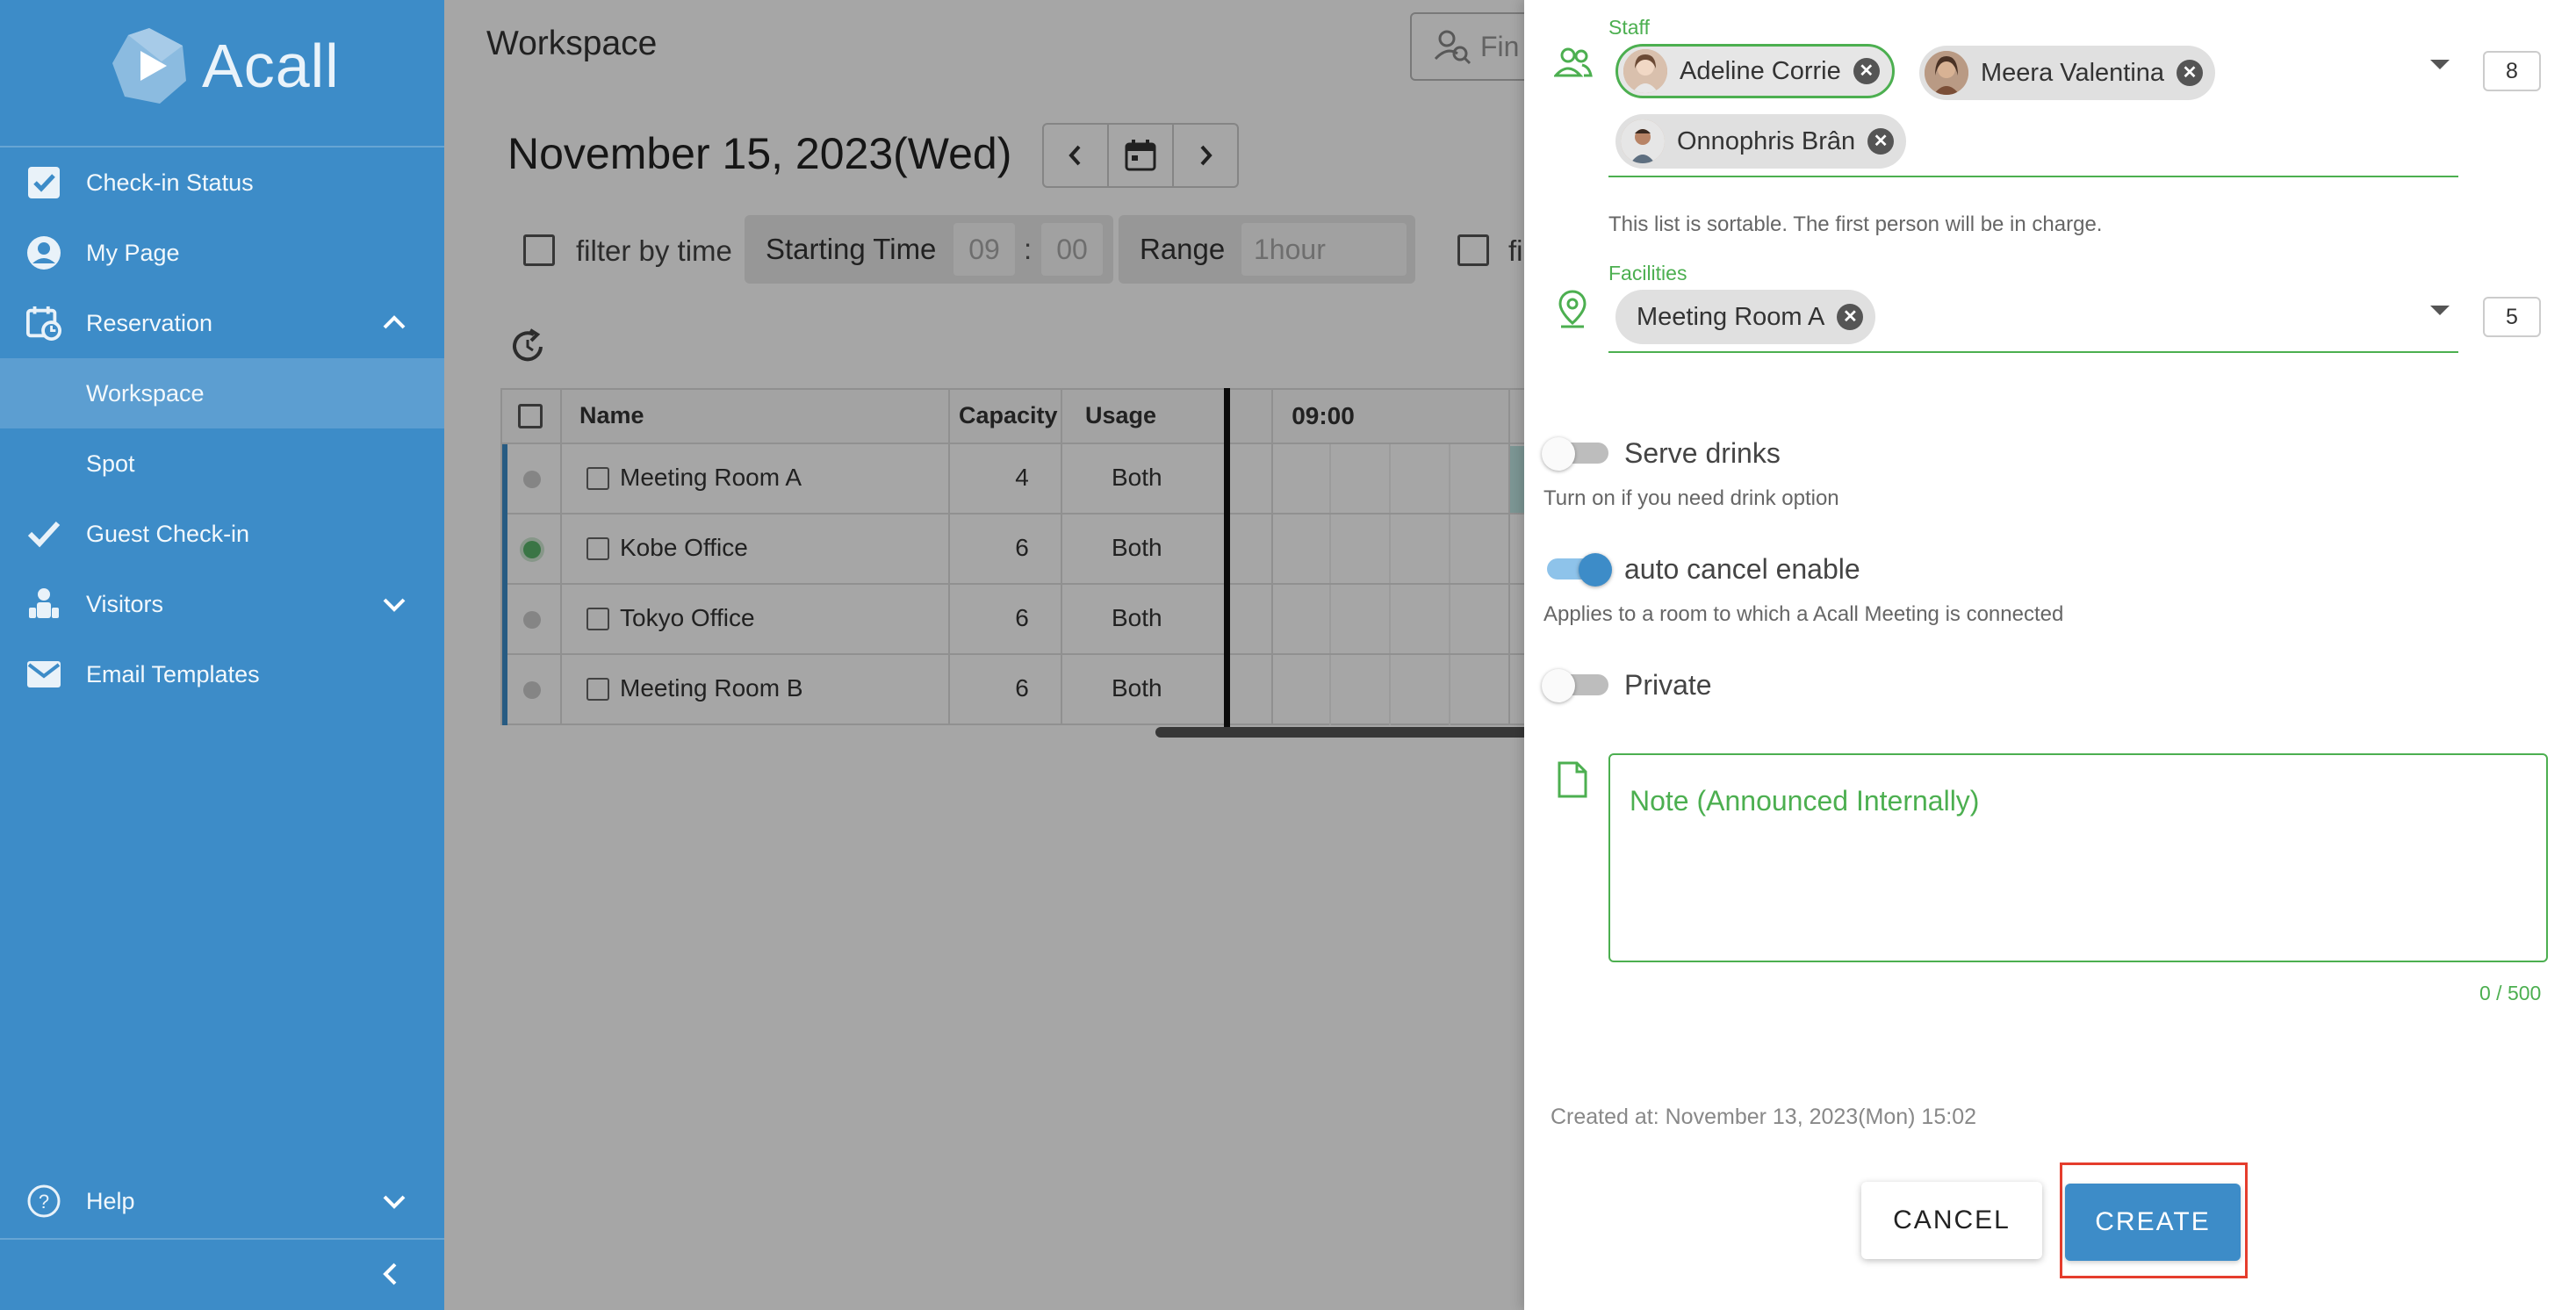 The height and width of the screenshot is (1310, 2576). Describe the element at coordinates (1577, 570) in the screenshot. I see `auto-cancel-toggle` at that location.